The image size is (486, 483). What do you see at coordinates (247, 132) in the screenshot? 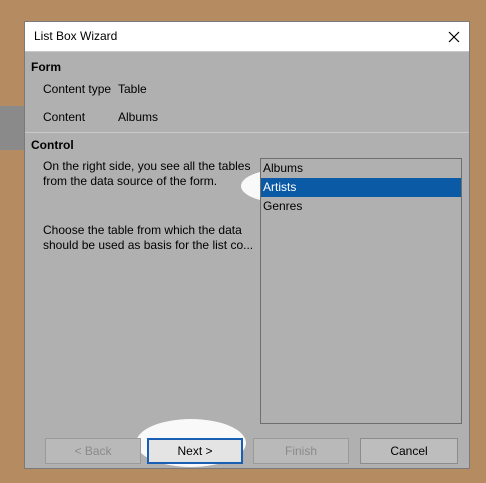
I see `section-divider` at bounding box center [247, 132].